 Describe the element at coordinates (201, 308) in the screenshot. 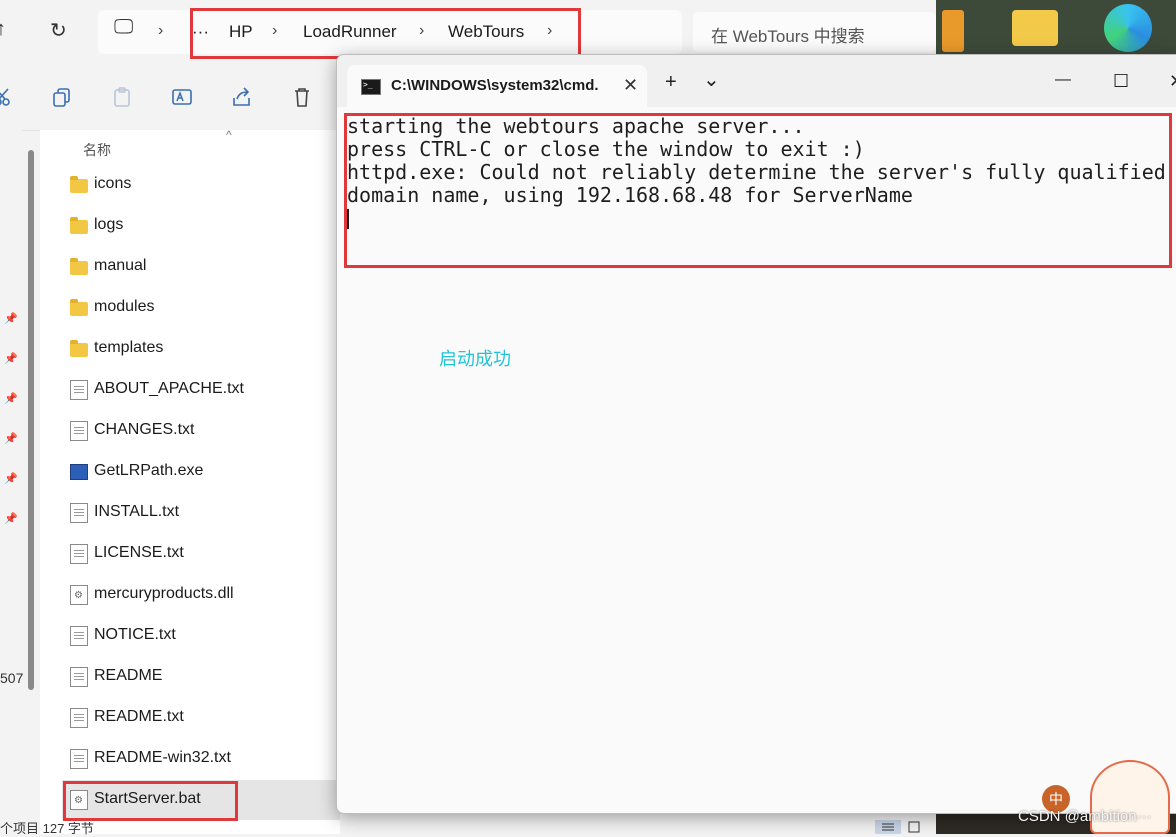

I see `file-row: modules` at that location.